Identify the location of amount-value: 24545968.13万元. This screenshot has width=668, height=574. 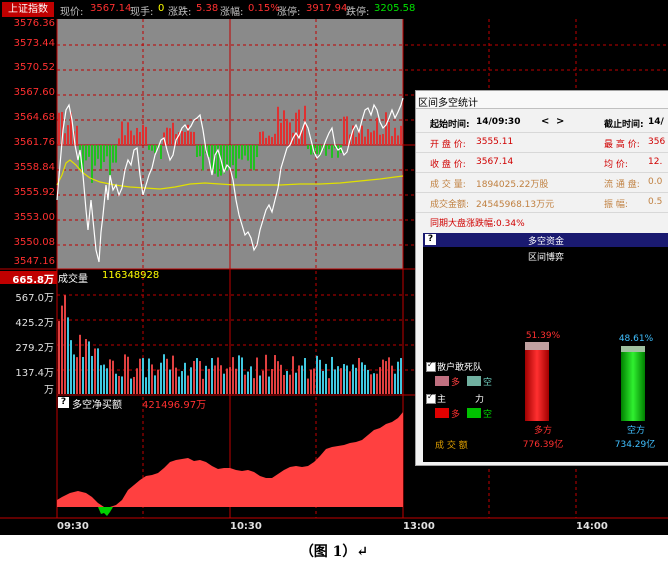
(515, 205).